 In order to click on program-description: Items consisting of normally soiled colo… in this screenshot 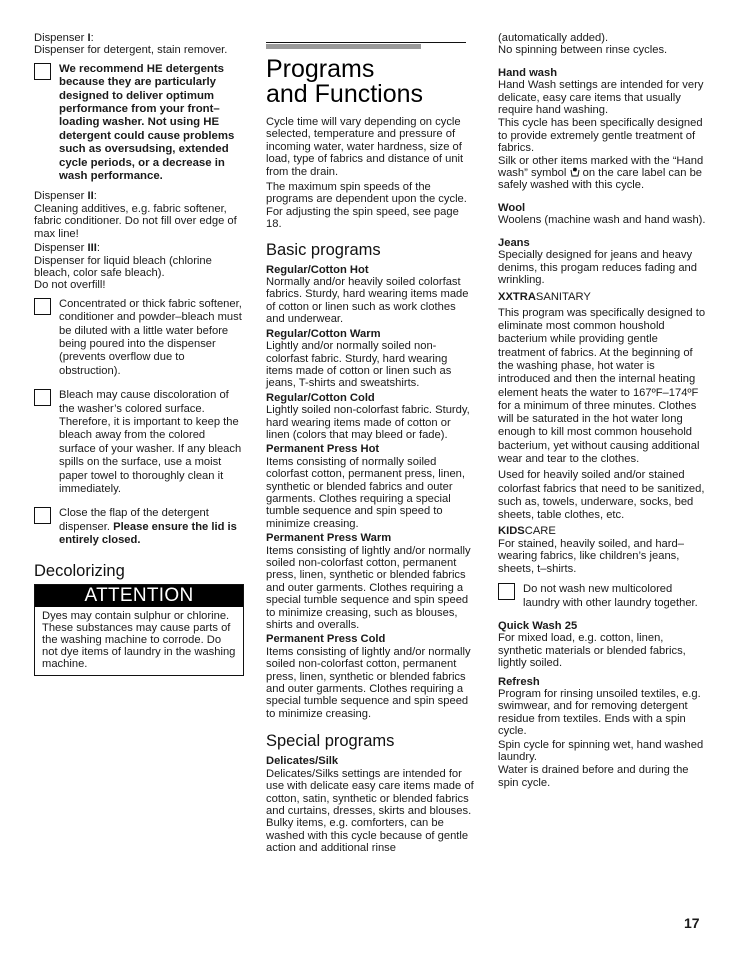, I will do `click(365, 492)`.